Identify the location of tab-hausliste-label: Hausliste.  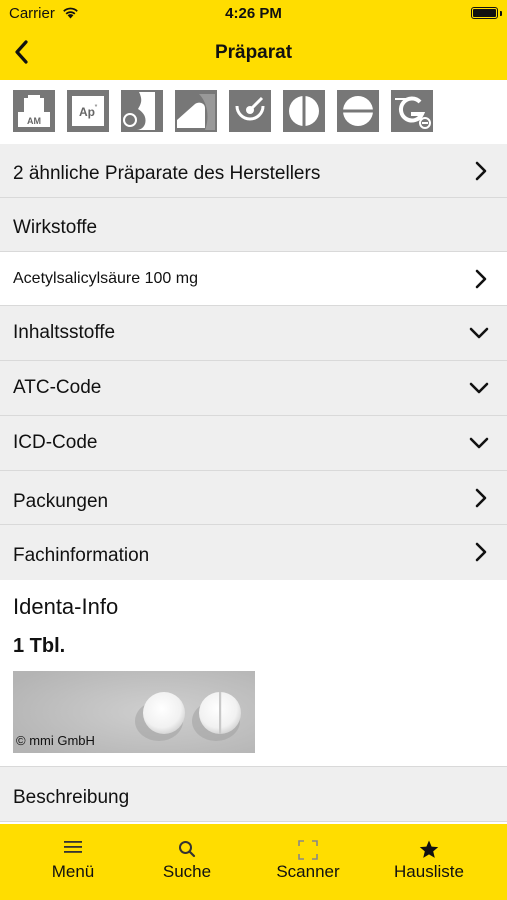
(429, 871).